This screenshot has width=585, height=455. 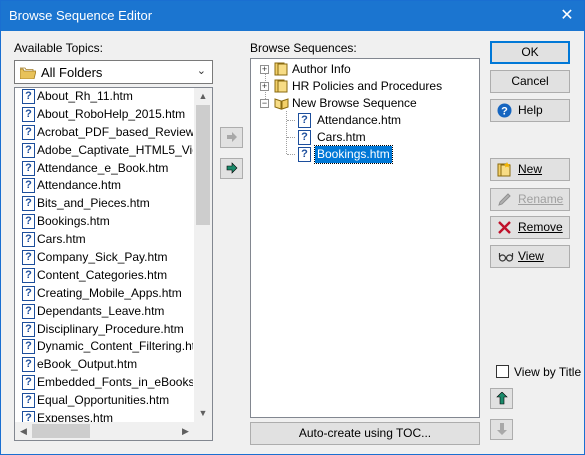 I want to click on topic-list-item: ? Adobe_Captivate_HTML5_Vid, so click(x=104, y=151).